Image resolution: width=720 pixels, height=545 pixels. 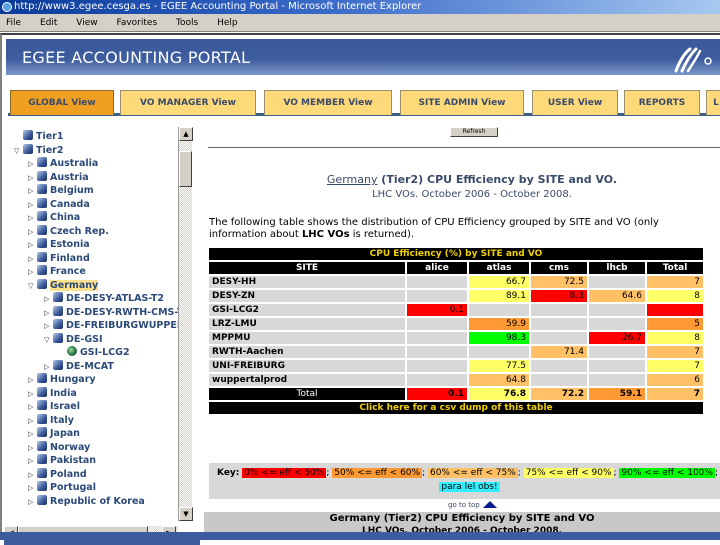 I want to click on tree-item: ▷ Belgium, so click(x=61, y=190).